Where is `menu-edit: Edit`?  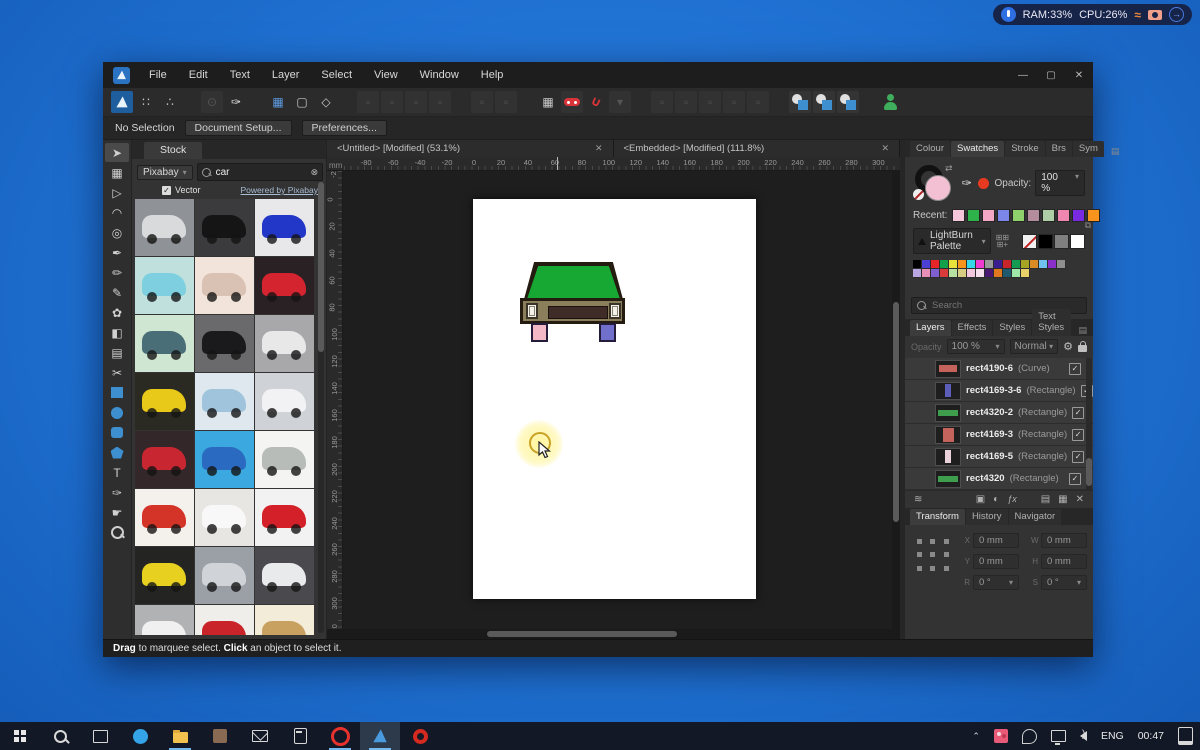
menu-edit: Edit is located at coordinates (198, 75).